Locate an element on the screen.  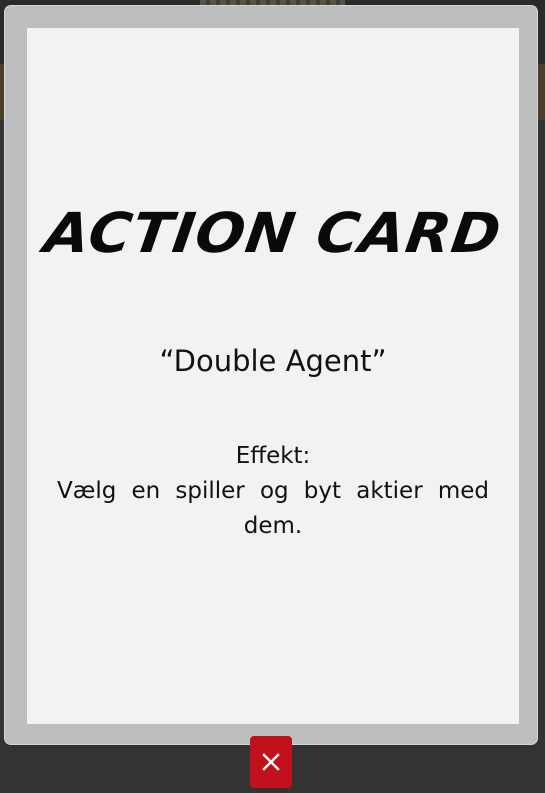
close-icon is located at coordinates (271, 762).